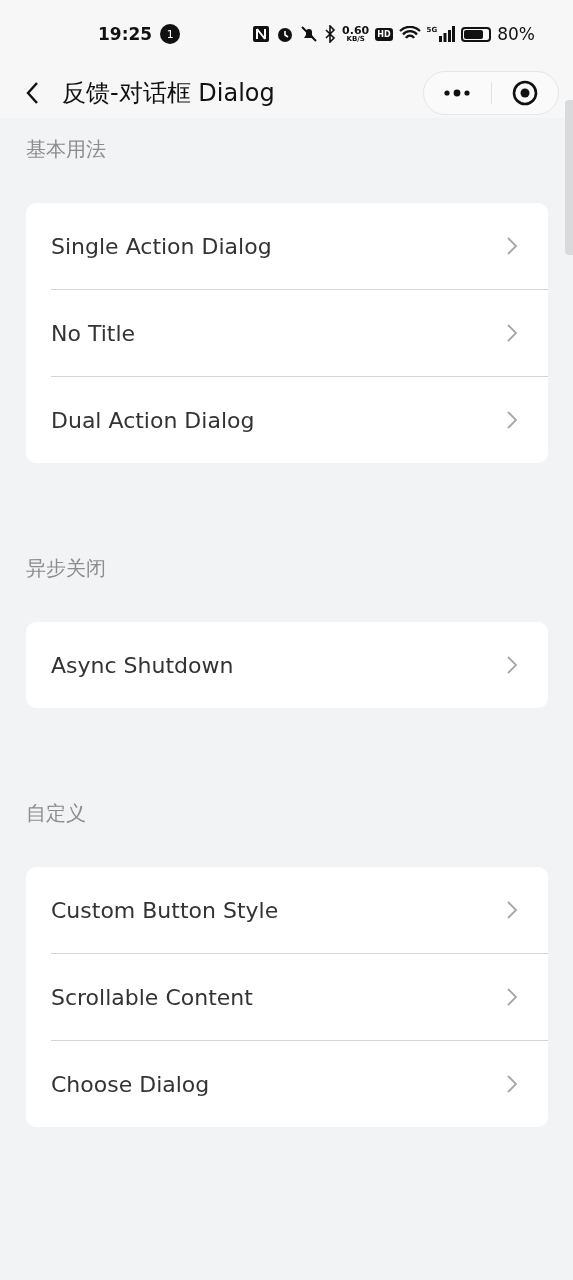 The image size is (573, 1280). Describe the element at coordinates (170, 34) in the screenshot. I see `notification-badge: 1` at that location.